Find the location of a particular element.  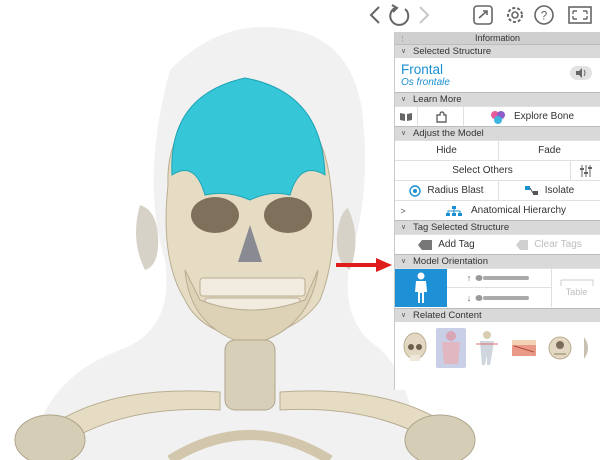

left-shoulder is located at coordinates (50, 437).